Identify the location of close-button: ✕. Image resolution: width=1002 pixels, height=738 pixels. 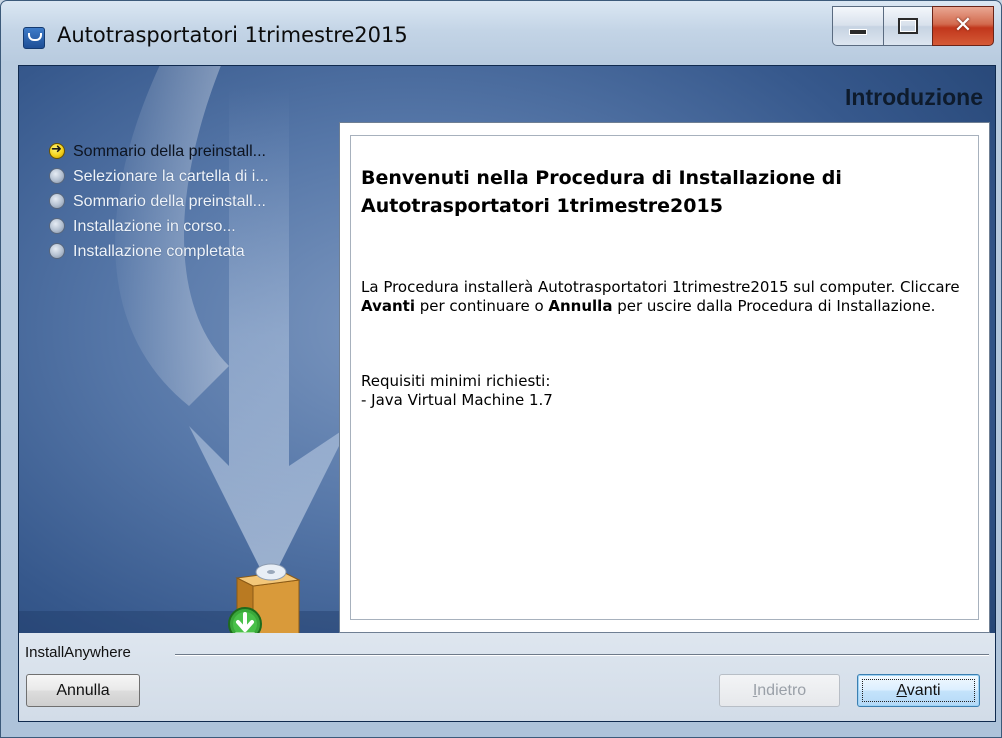
(963, 26).